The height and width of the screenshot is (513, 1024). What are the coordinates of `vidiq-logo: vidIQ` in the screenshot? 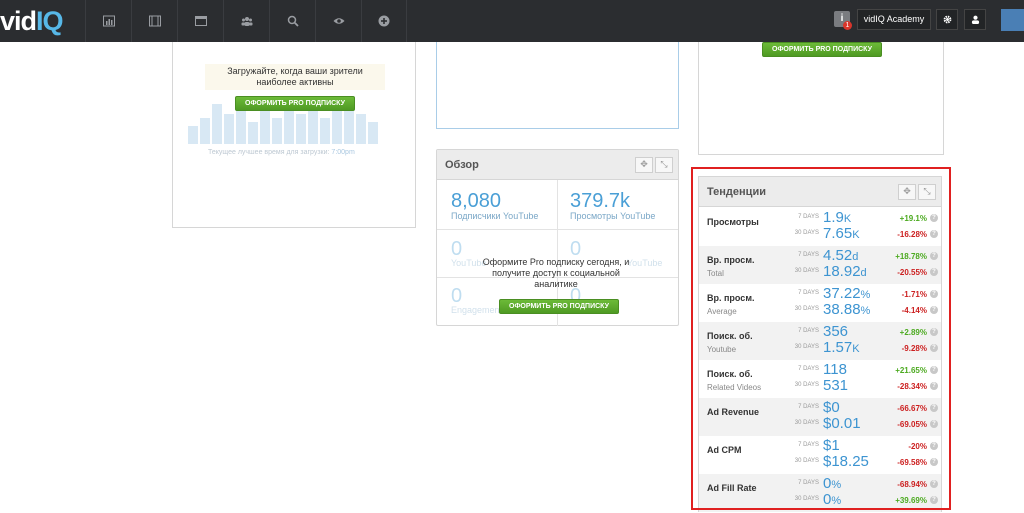 It's located at (32, 21).